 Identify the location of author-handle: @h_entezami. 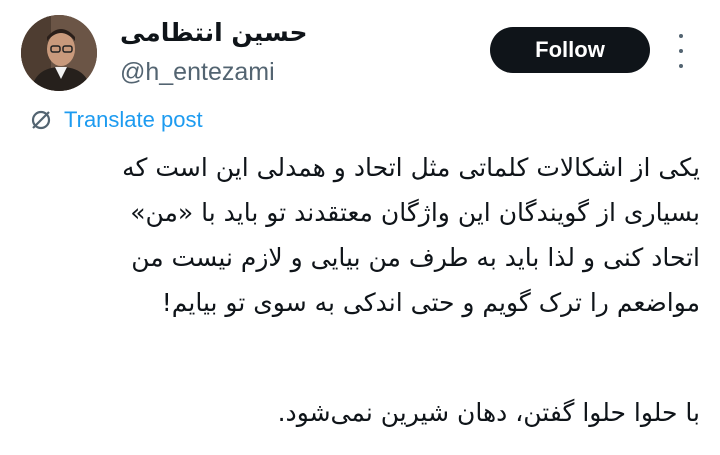
(197, 72).